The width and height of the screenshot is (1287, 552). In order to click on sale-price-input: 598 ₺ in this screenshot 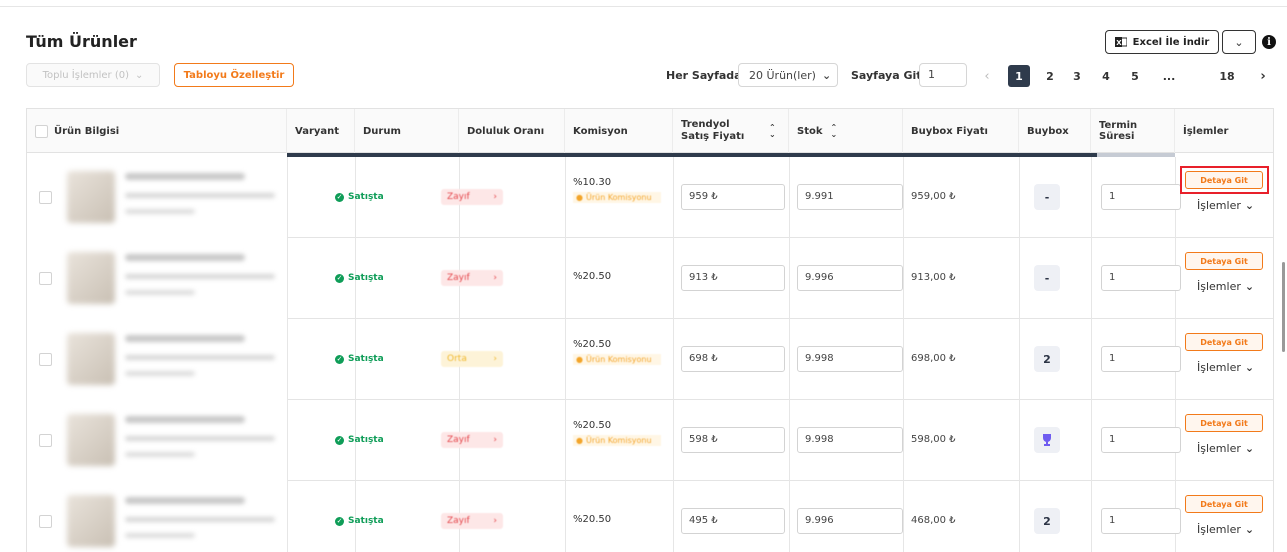, I will do `click(733, 440)`.